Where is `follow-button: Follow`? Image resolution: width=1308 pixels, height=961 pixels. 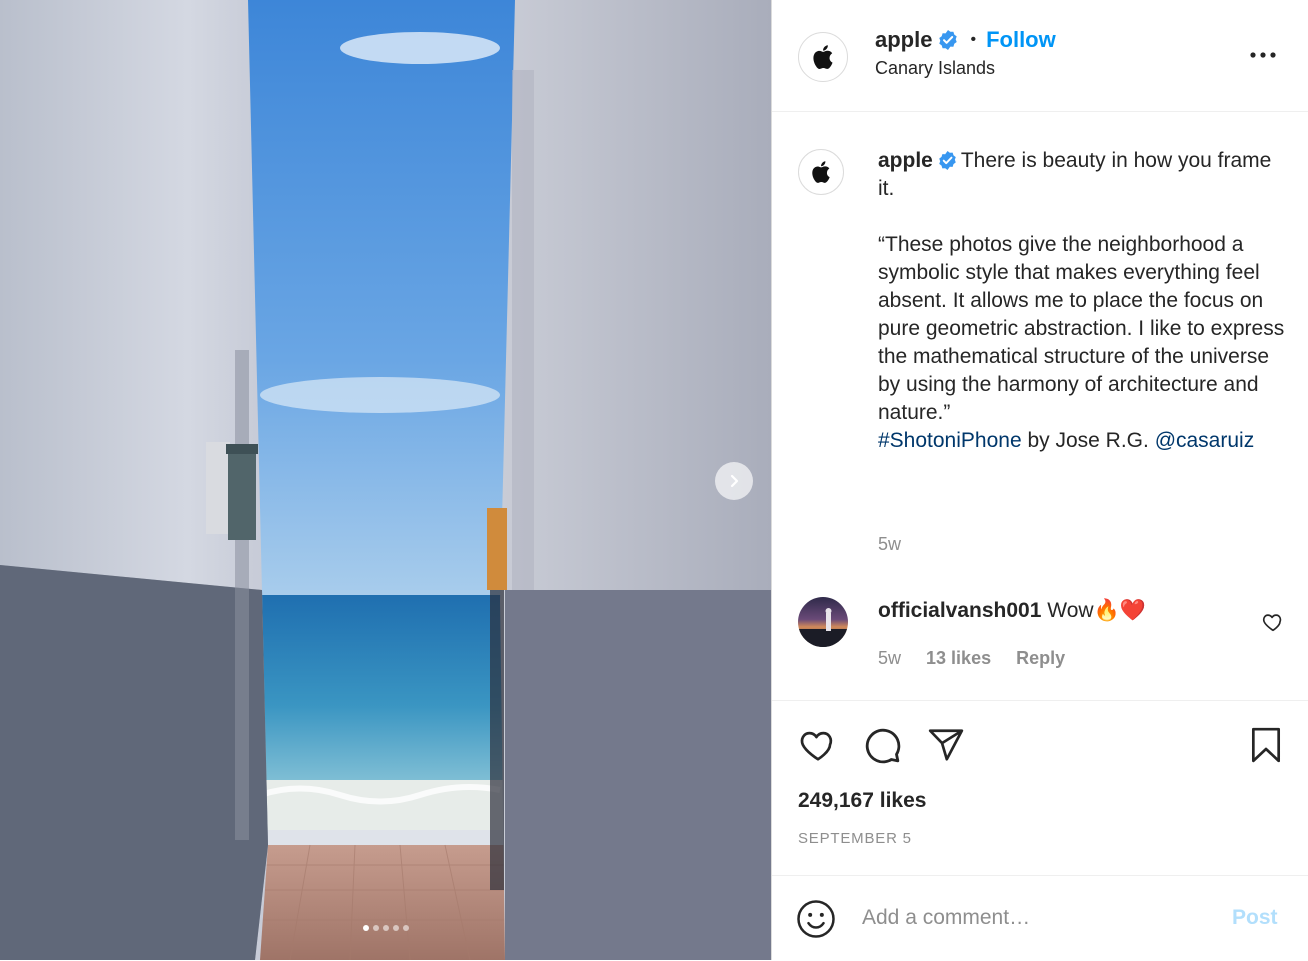 follow-button: Follow is located at coordinates (1021, 40).